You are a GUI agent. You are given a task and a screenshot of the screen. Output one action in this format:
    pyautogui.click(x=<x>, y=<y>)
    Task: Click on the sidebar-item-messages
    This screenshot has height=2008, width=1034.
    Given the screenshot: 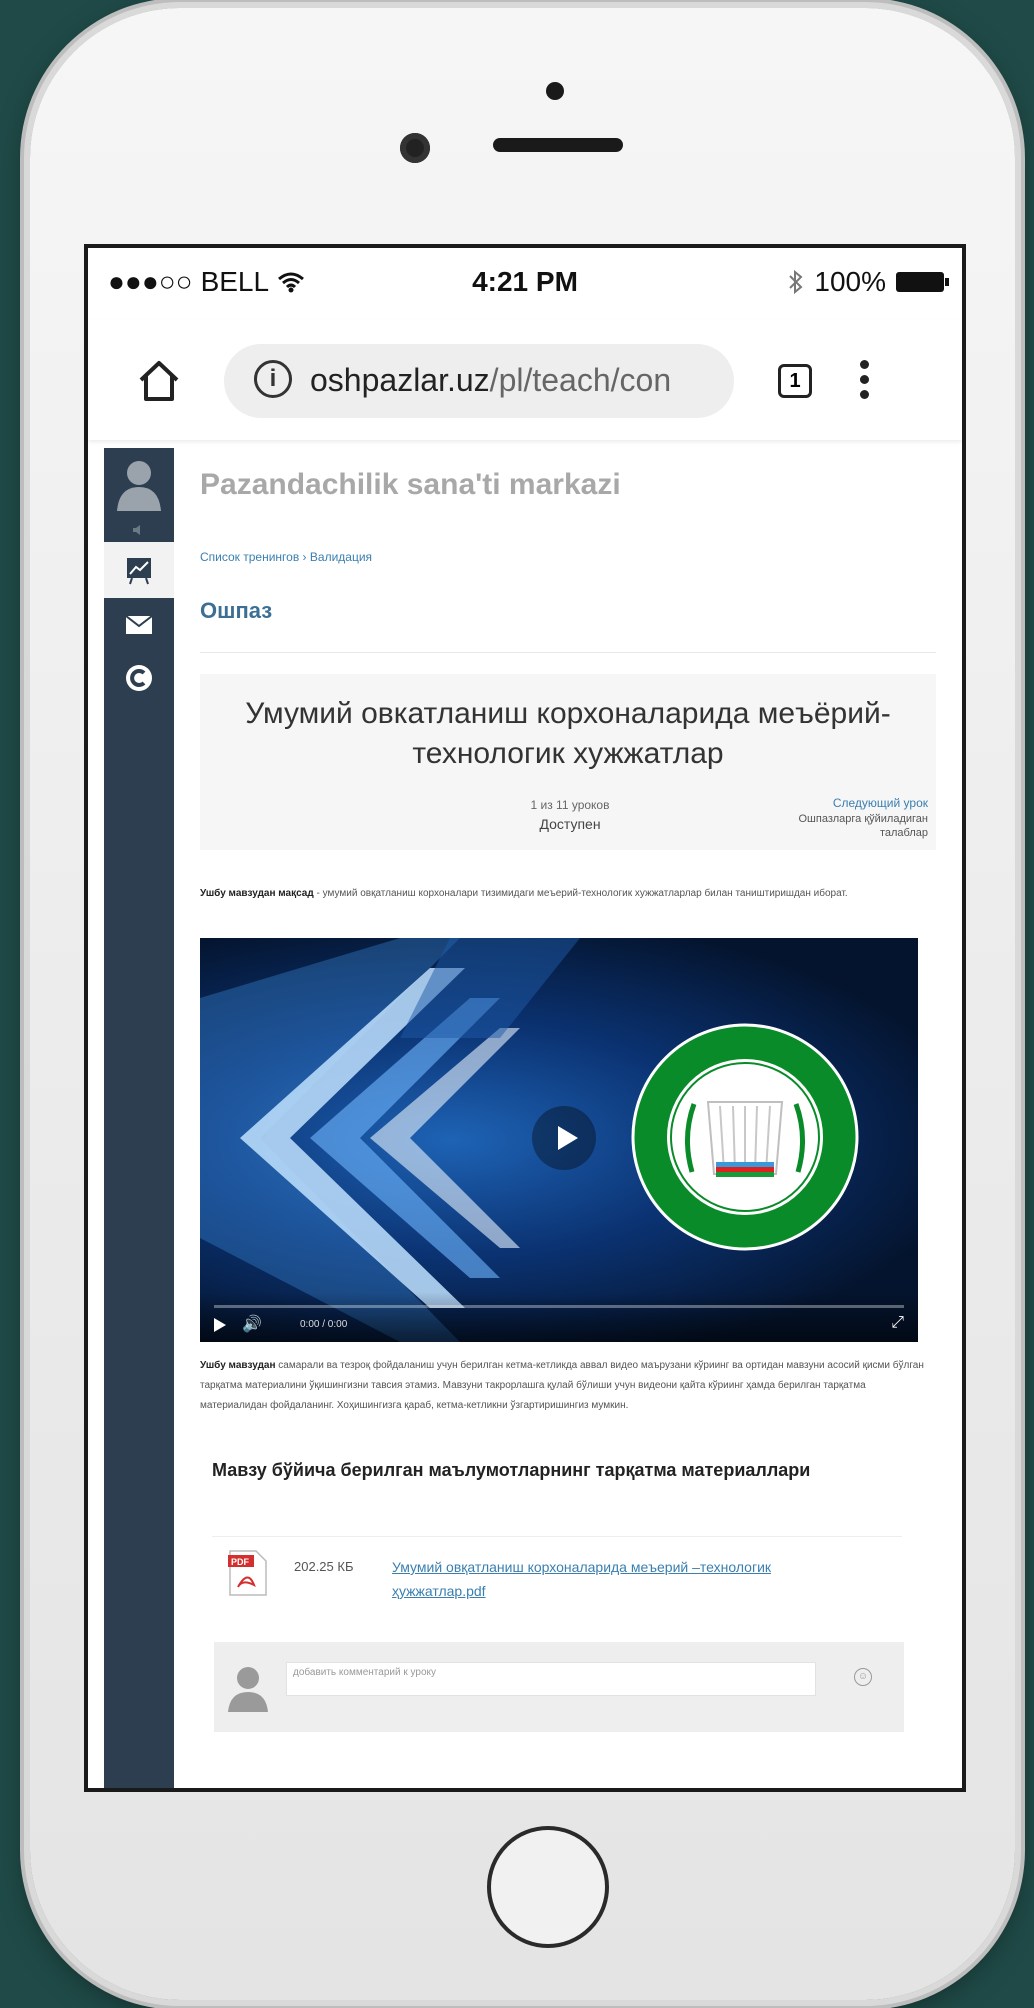 What is the action you would take?
    pyautogui.click(x=139, y=625)
    